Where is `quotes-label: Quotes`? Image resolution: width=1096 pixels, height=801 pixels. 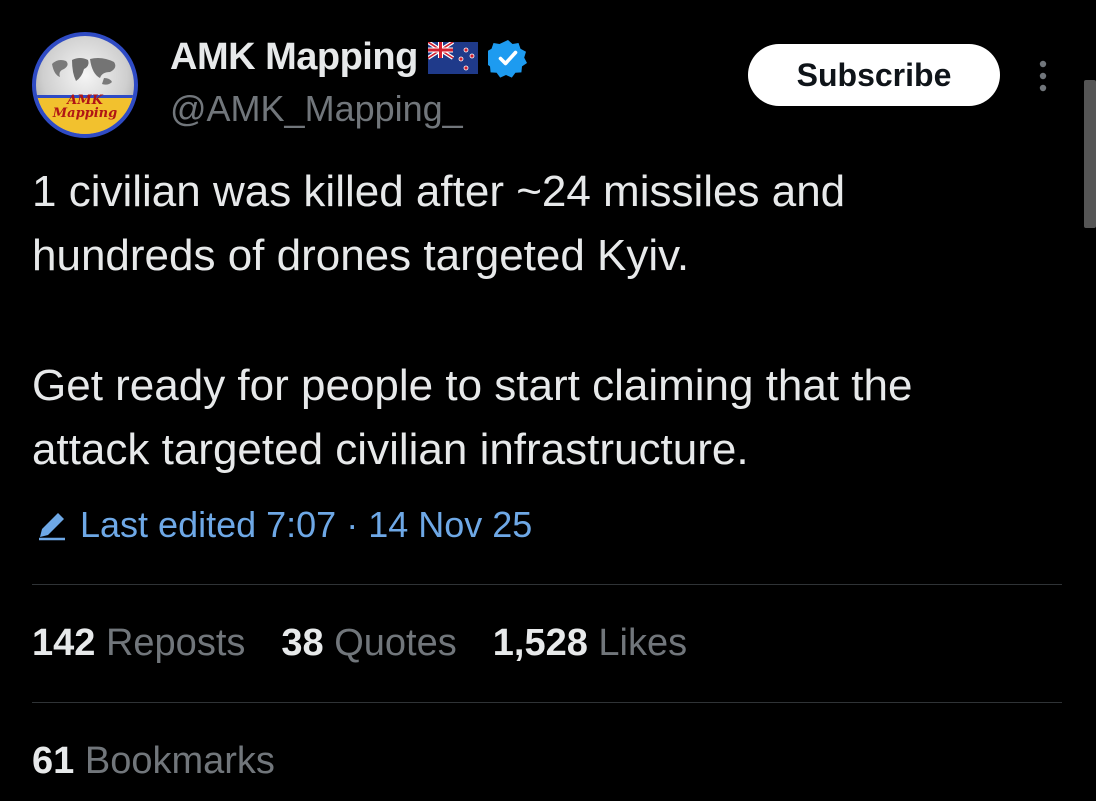 quotes-label: Quotes is located at coordinates (395, 643).